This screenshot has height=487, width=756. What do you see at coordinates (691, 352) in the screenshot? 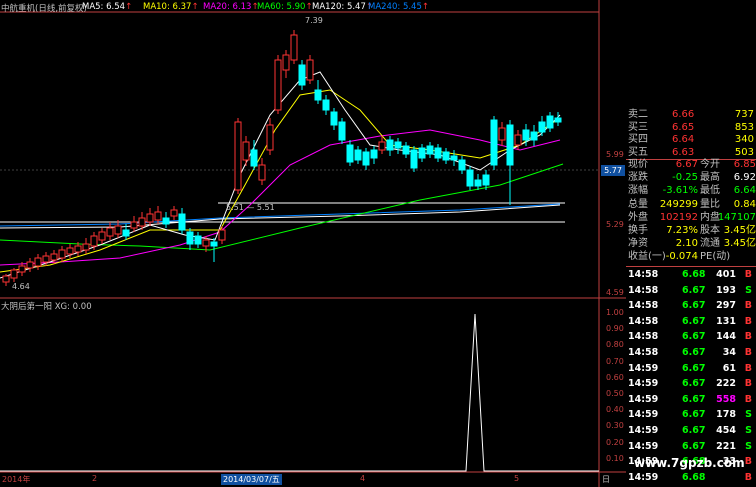
I see `tick-row: 14:58 6.67 34 B` at bounding box center [691, 352].